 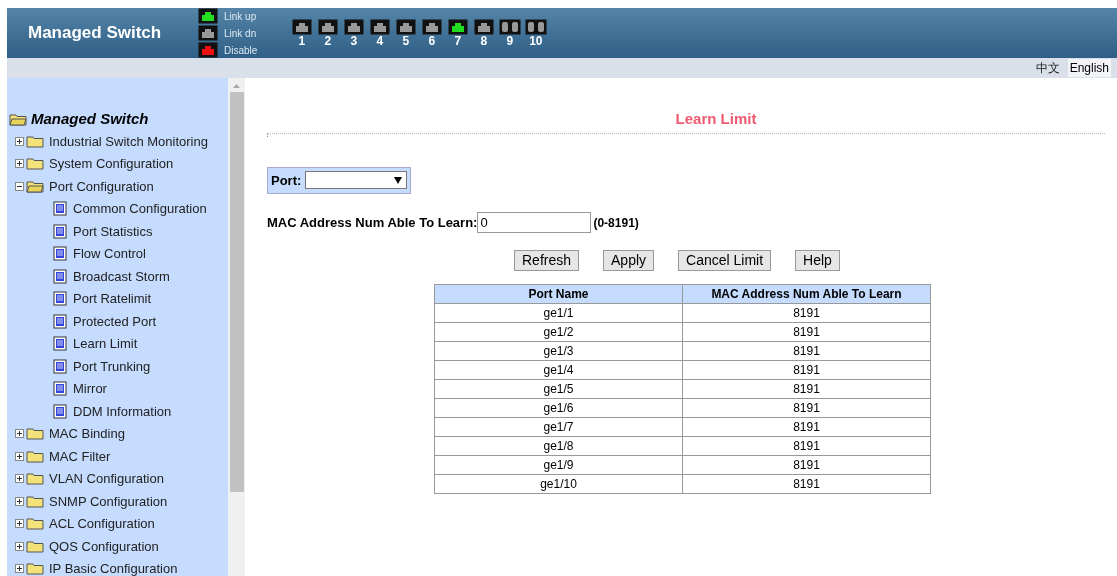 What do you see at coordinates (558, 484) in the screenshot?
I see `table-cell: ge1/10` at bounding box center [558, 484].